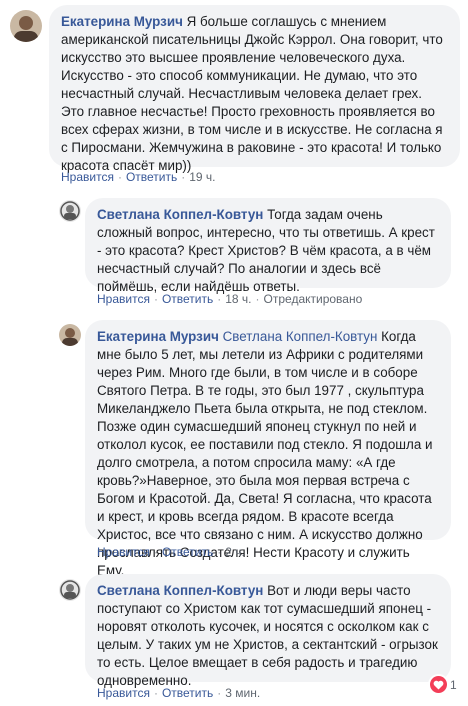 The image size is (468, 706). Describe the element at coordinates (313, 299) in the screenshot. I see `edited-label: Отредактировано` at that location.